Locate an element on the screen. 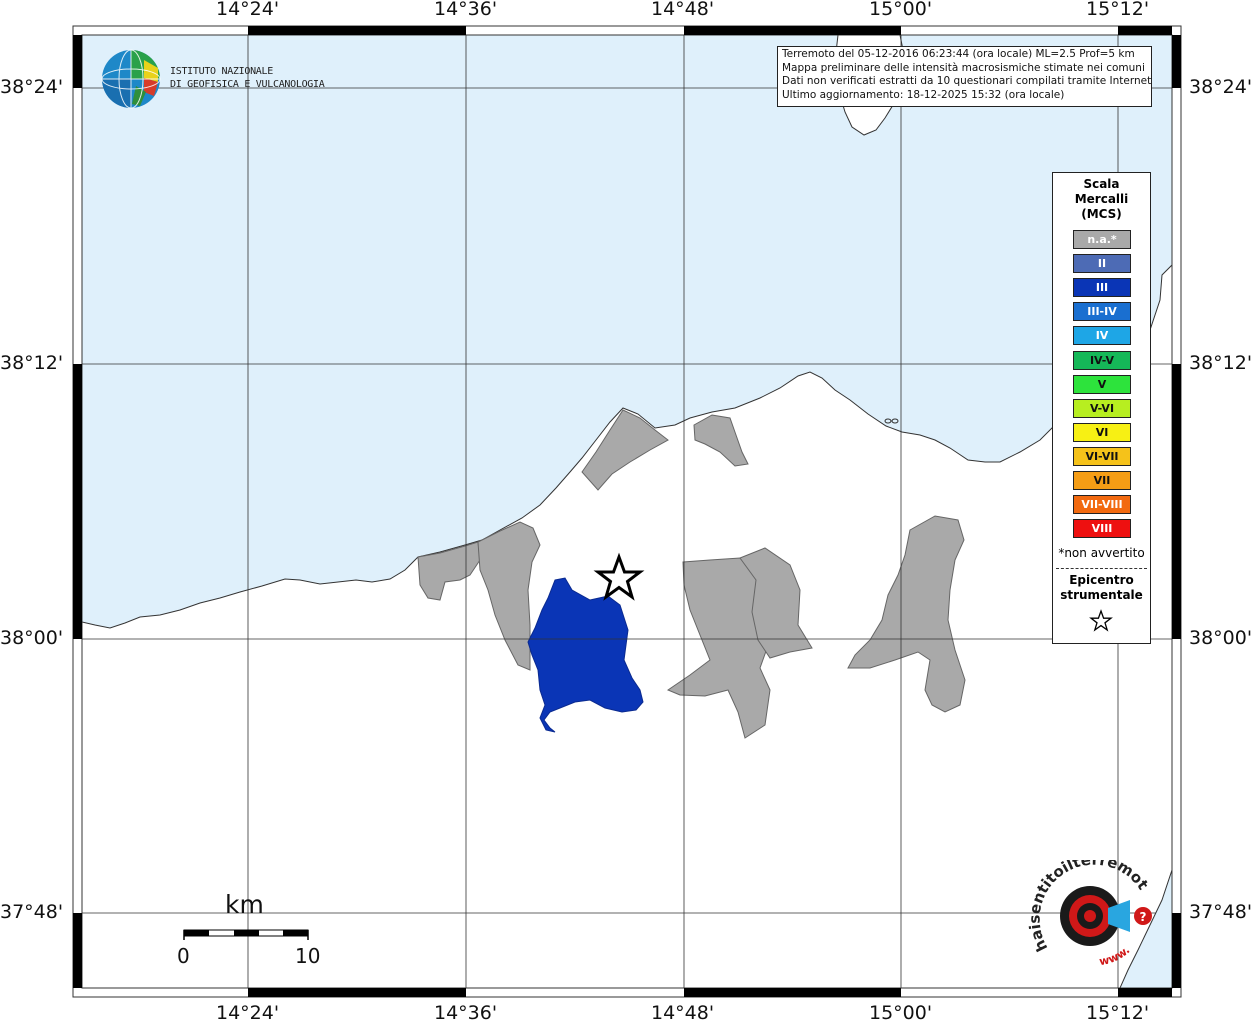  star-icon is located at coordinates (1101, 620).